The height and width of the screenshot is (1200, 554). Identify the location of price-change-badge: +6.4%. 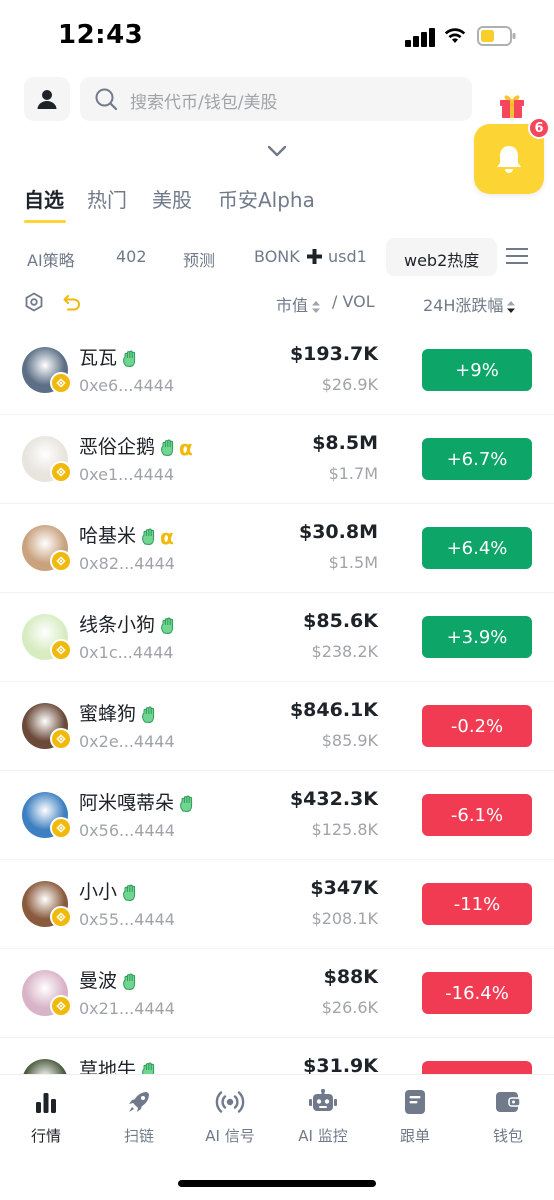
(477, 548).